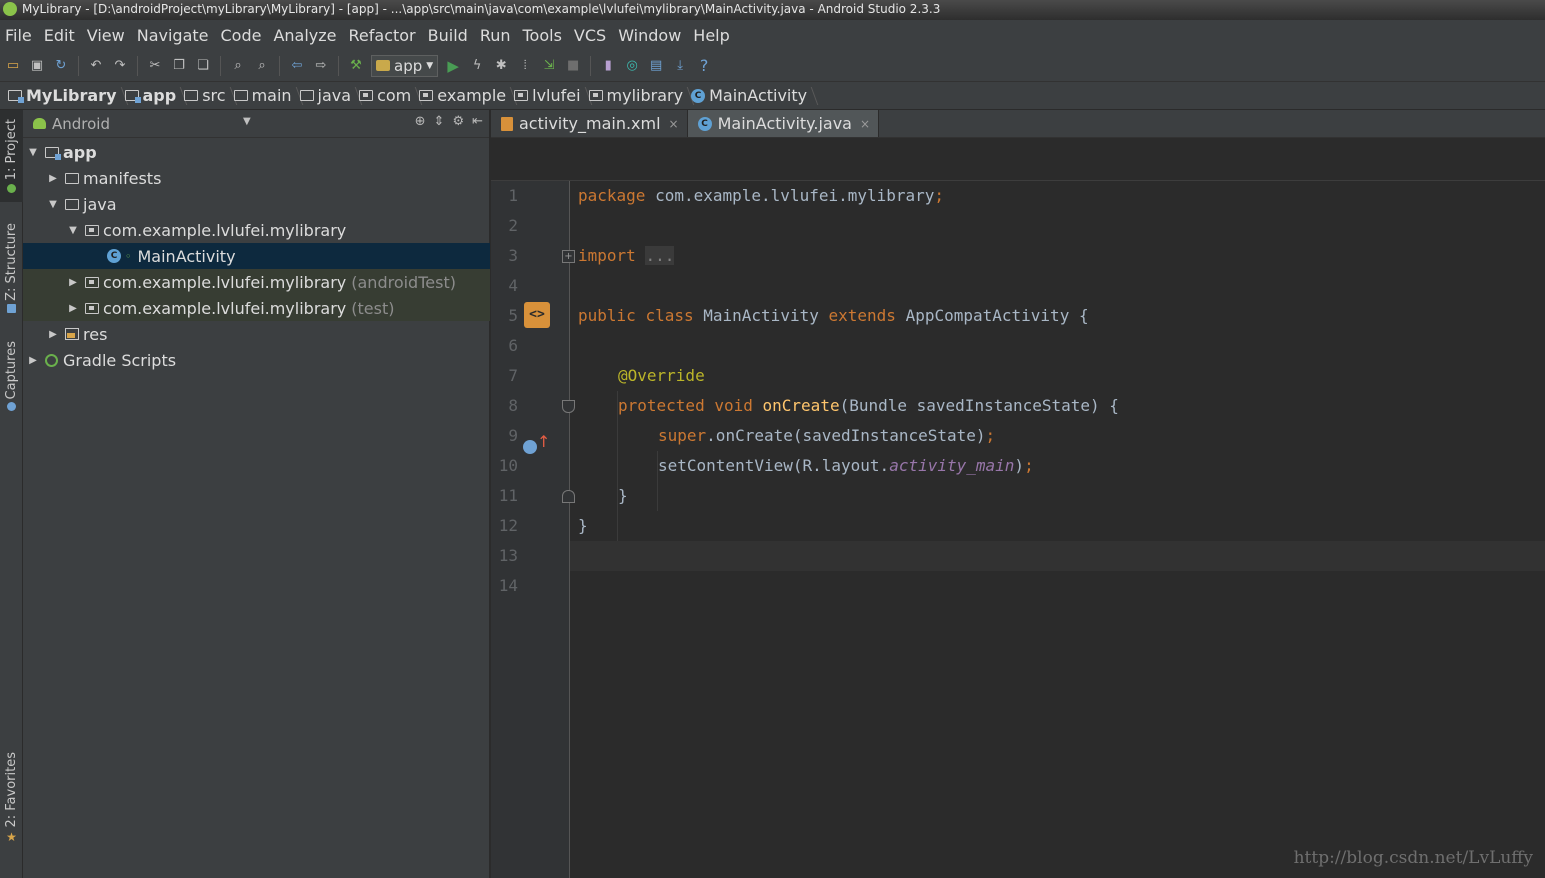  Describe the element at coordinates (420, 121) in the screenshot. I see `scroll-from-source-icon: ⊕` at that location.